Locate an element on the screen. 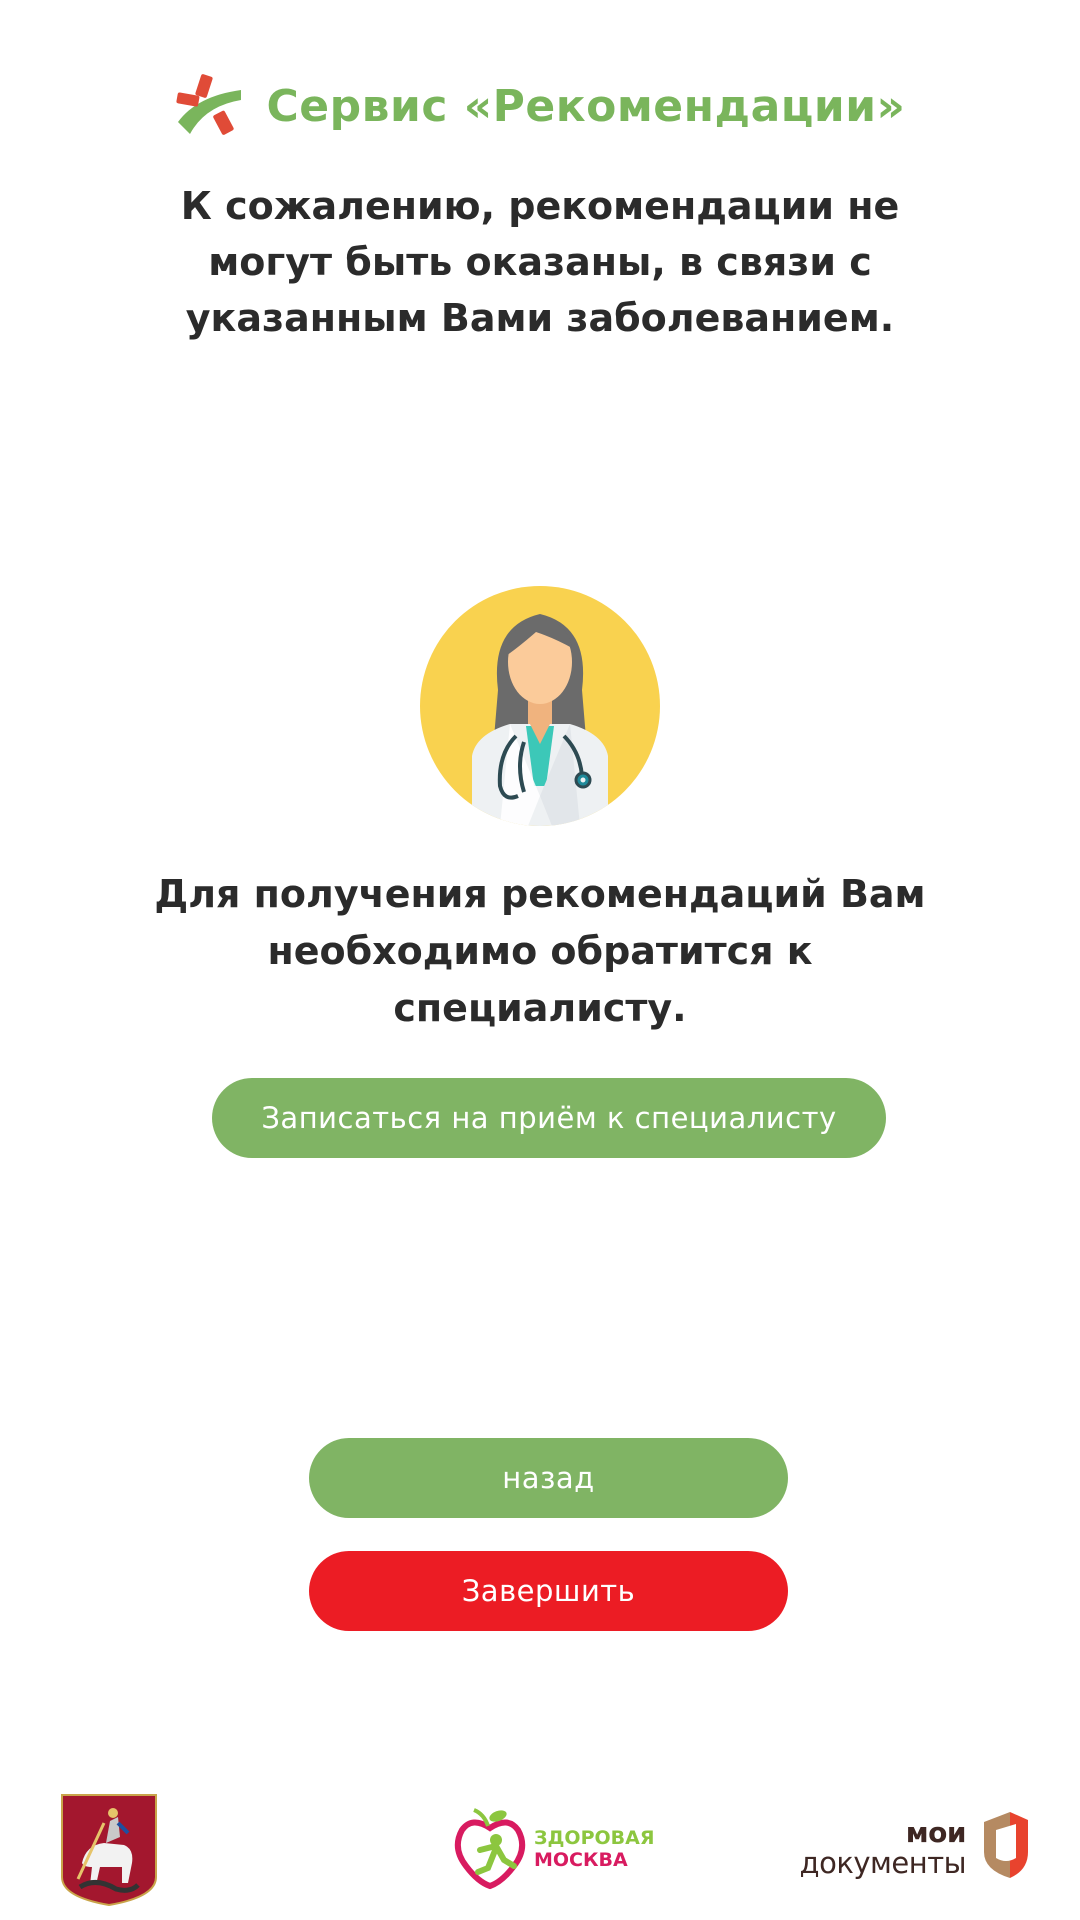 This screenshot has width=1080, height=1920. healthy-moscow-emblem-icon is located at coordinates (490, 1849).